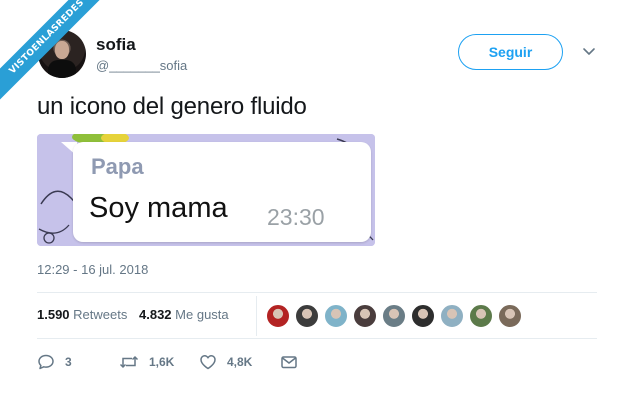 This screenshot has width=637, height=405. Describe the element at coordinates (117, 166) in the screenshot. I see `chat-sender: Papa` at that location.